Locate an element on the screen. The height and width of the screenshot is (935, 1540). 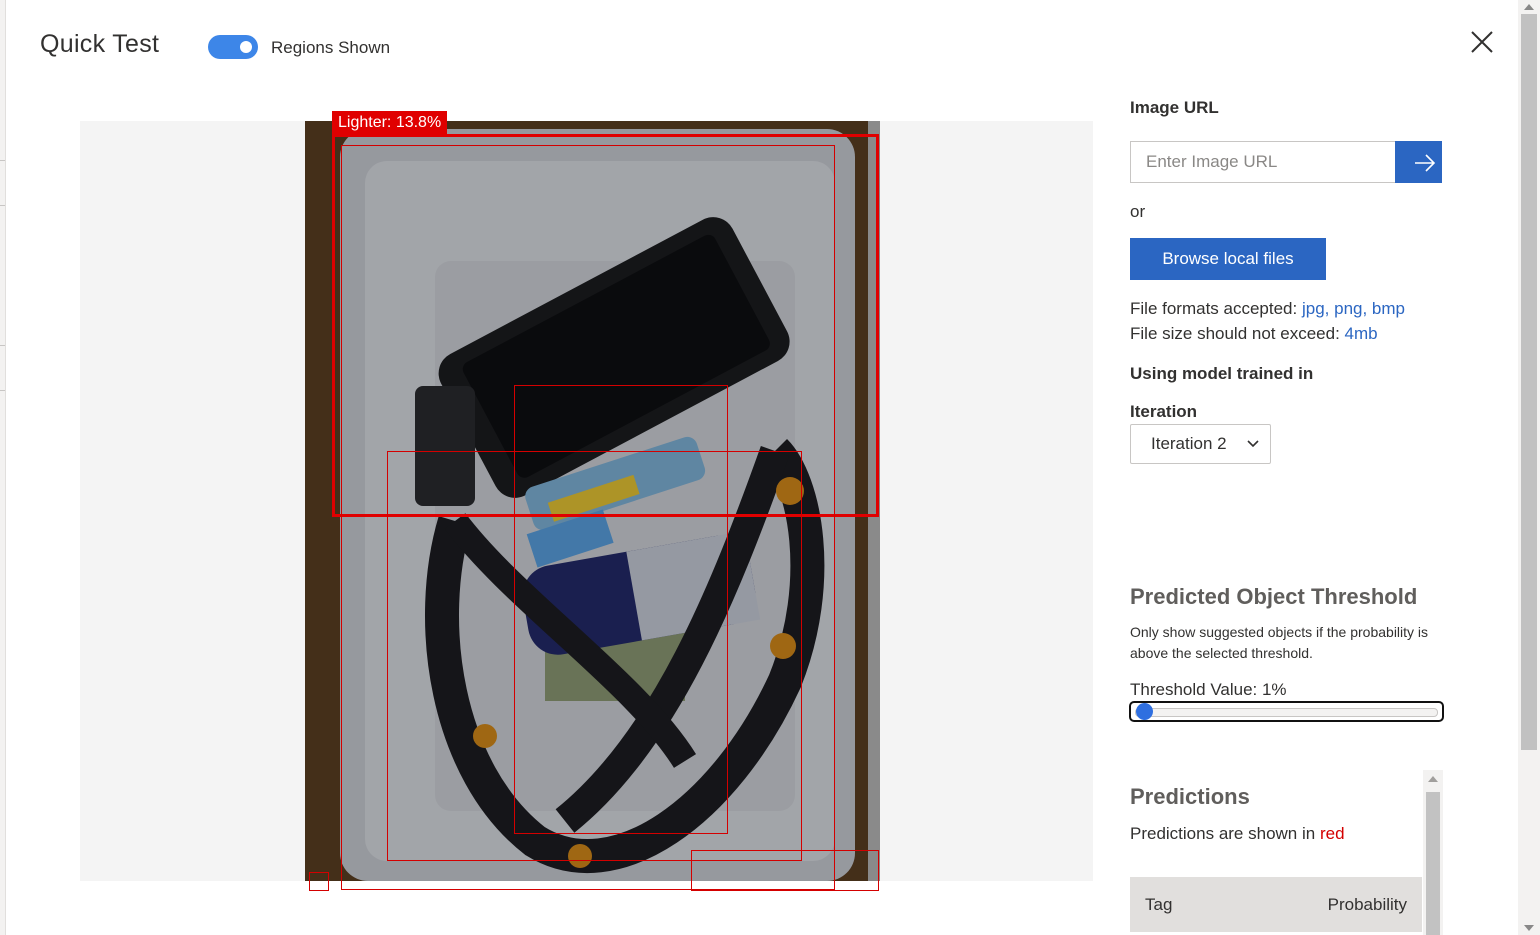
iteration-label: Iteration is located at coordinates (1164, 411).